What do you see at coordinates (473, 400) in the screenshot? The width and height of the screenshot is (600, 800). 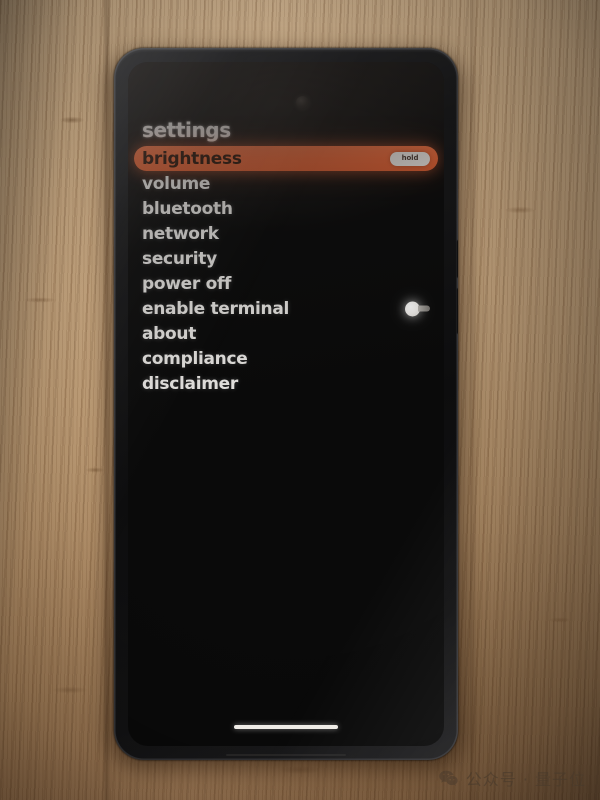 I see `wood-plank-seam-right` at bounding box center [473, 400].